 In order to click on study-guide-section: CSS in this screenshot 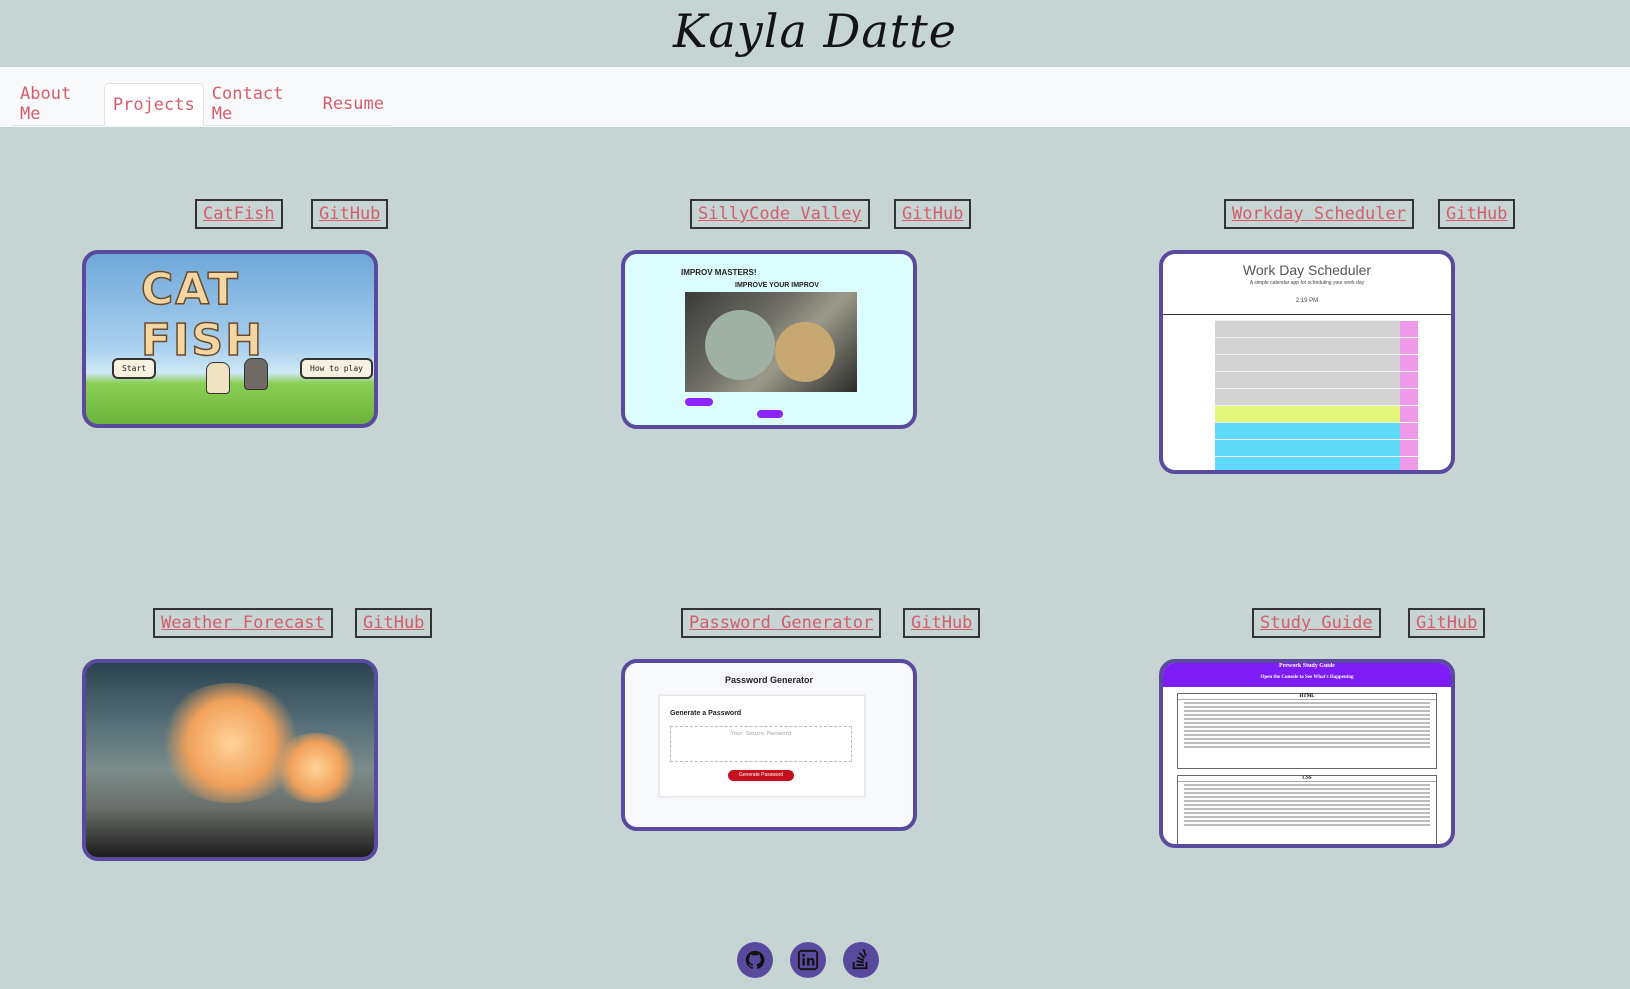, I will do `click(1307, 809)`.